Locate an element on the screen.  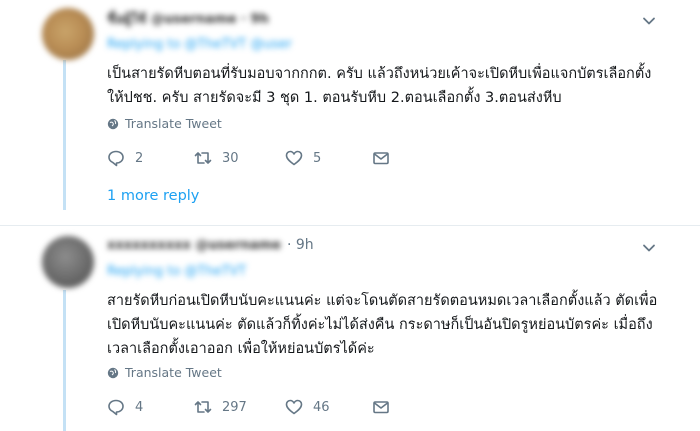
like-count: 46 is located at coordinates (321, 407).